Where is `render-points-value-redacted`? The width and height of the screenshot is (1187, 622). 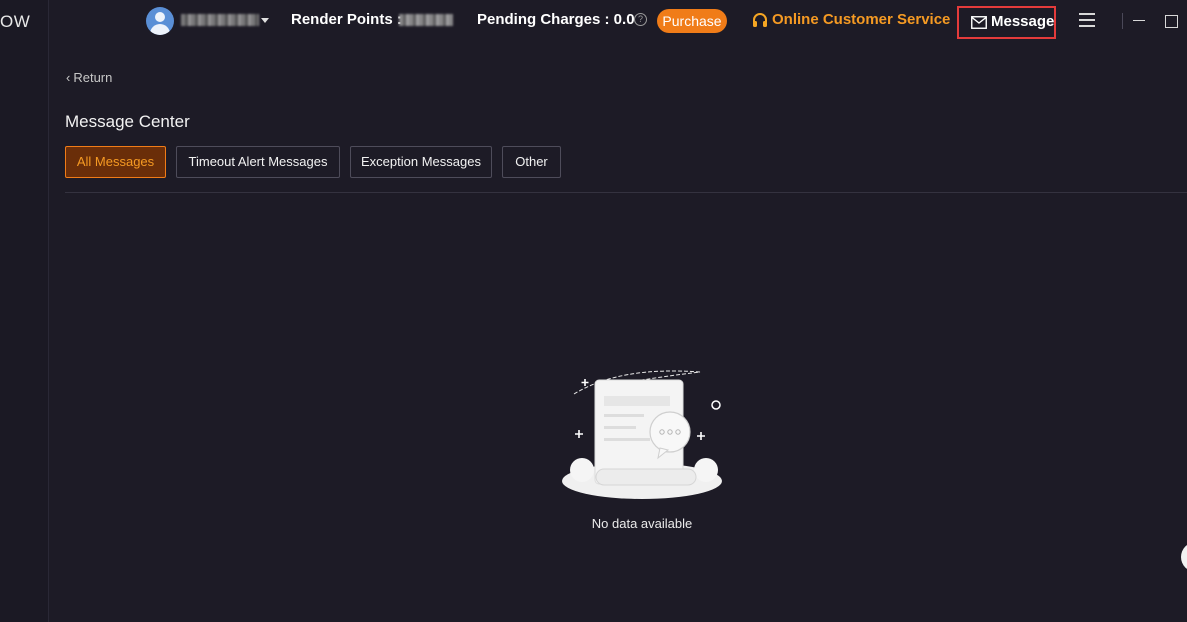
render-points-value-redacted is located at coordinates (426, 20).